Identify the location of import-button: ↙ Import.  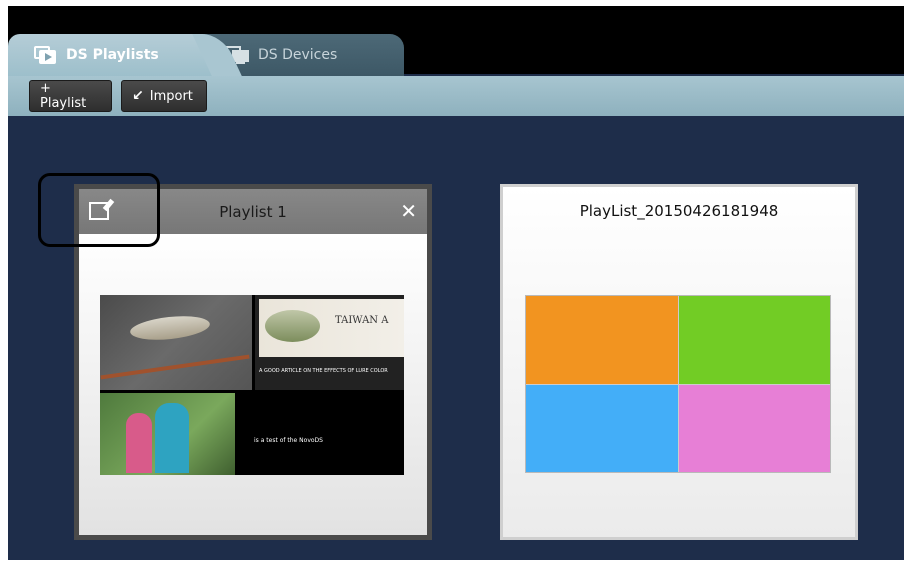
(164, 96).